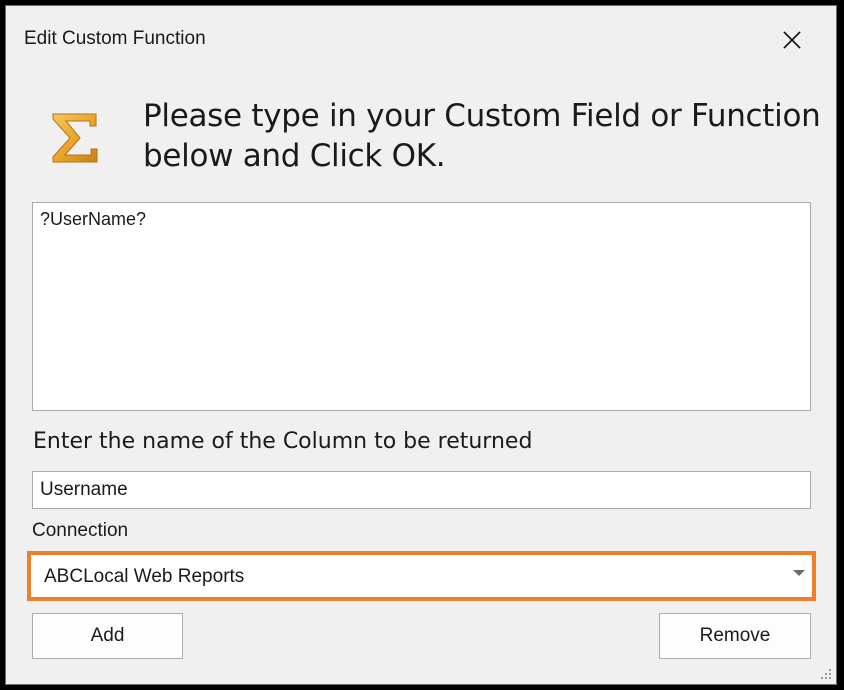  What do you see at coordinates (75, 138) in the screenshot?
I see `sigma-icon` at bounding box center [75, 138].